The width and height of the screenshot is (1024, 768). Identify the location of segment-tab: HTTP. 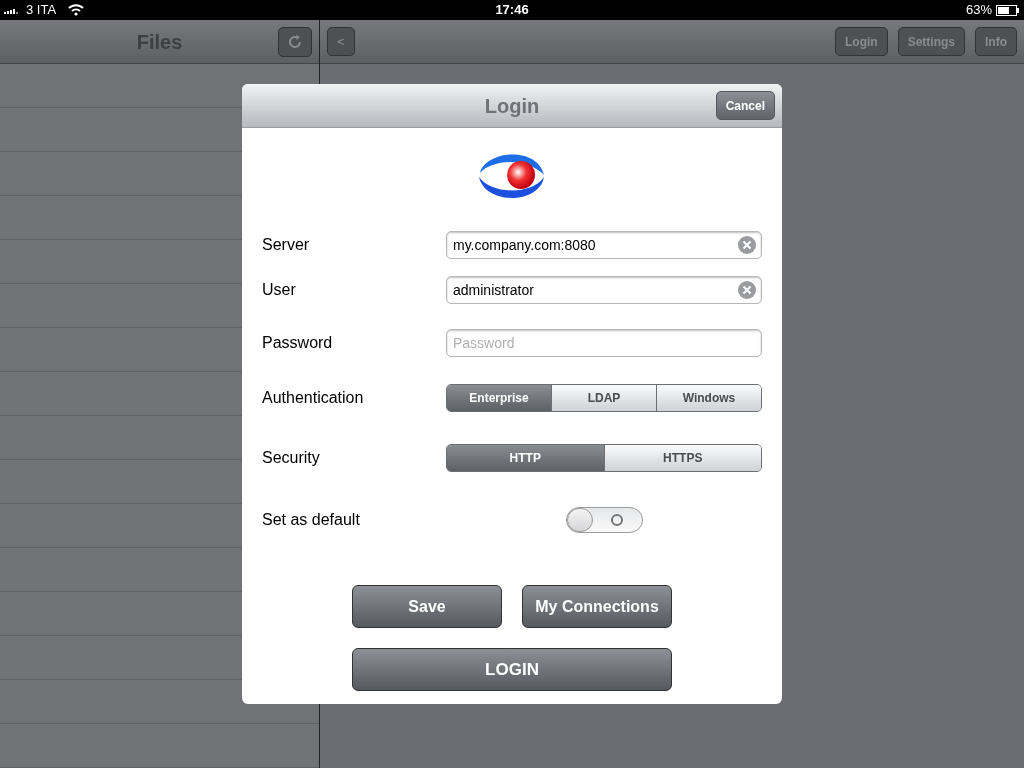
(525, 458).